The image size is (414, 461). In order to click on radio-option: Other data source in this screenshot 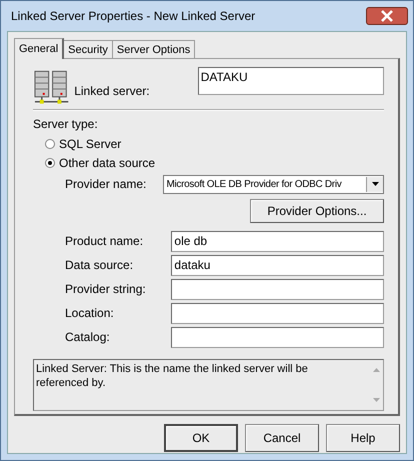, I will do `click(208, 162)`.